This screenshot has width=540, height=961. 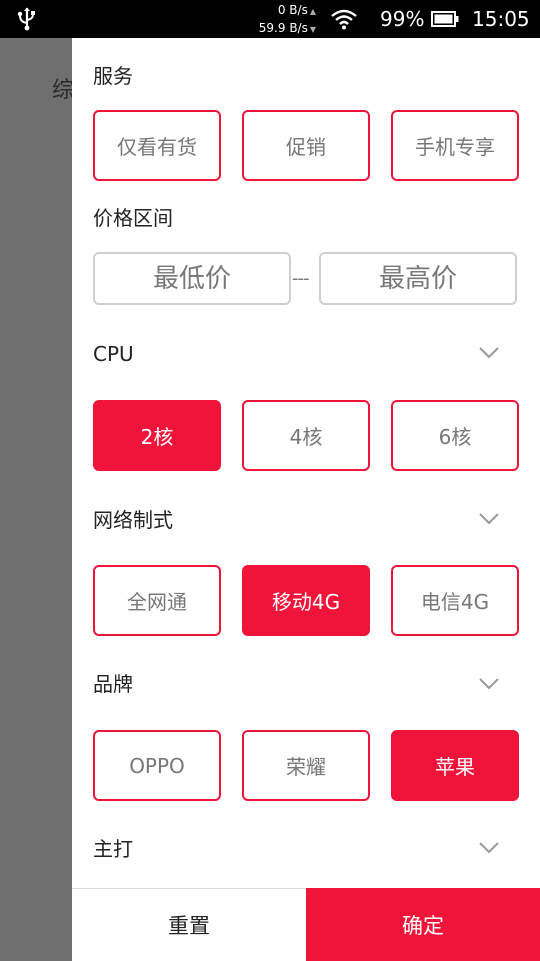 I want to click on wifi-icon, so click(x=344, y=19).